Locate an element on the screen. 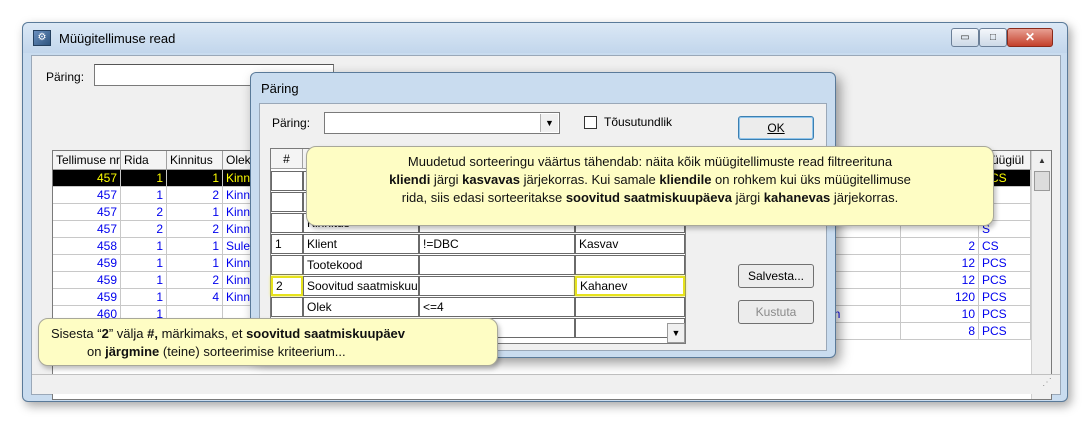  field-name-cell: Olek is located at coordinates (361, 307).